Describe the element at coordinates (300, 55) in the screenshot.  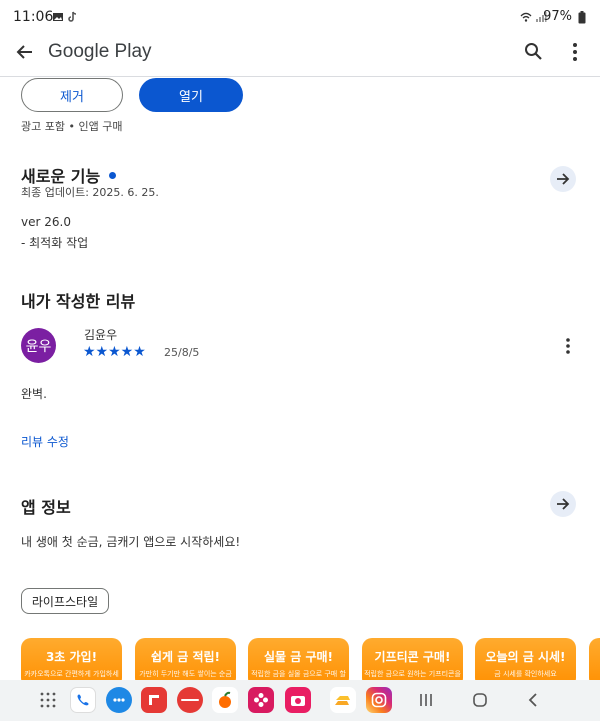
I see `app-bar: Google Play` at that location.